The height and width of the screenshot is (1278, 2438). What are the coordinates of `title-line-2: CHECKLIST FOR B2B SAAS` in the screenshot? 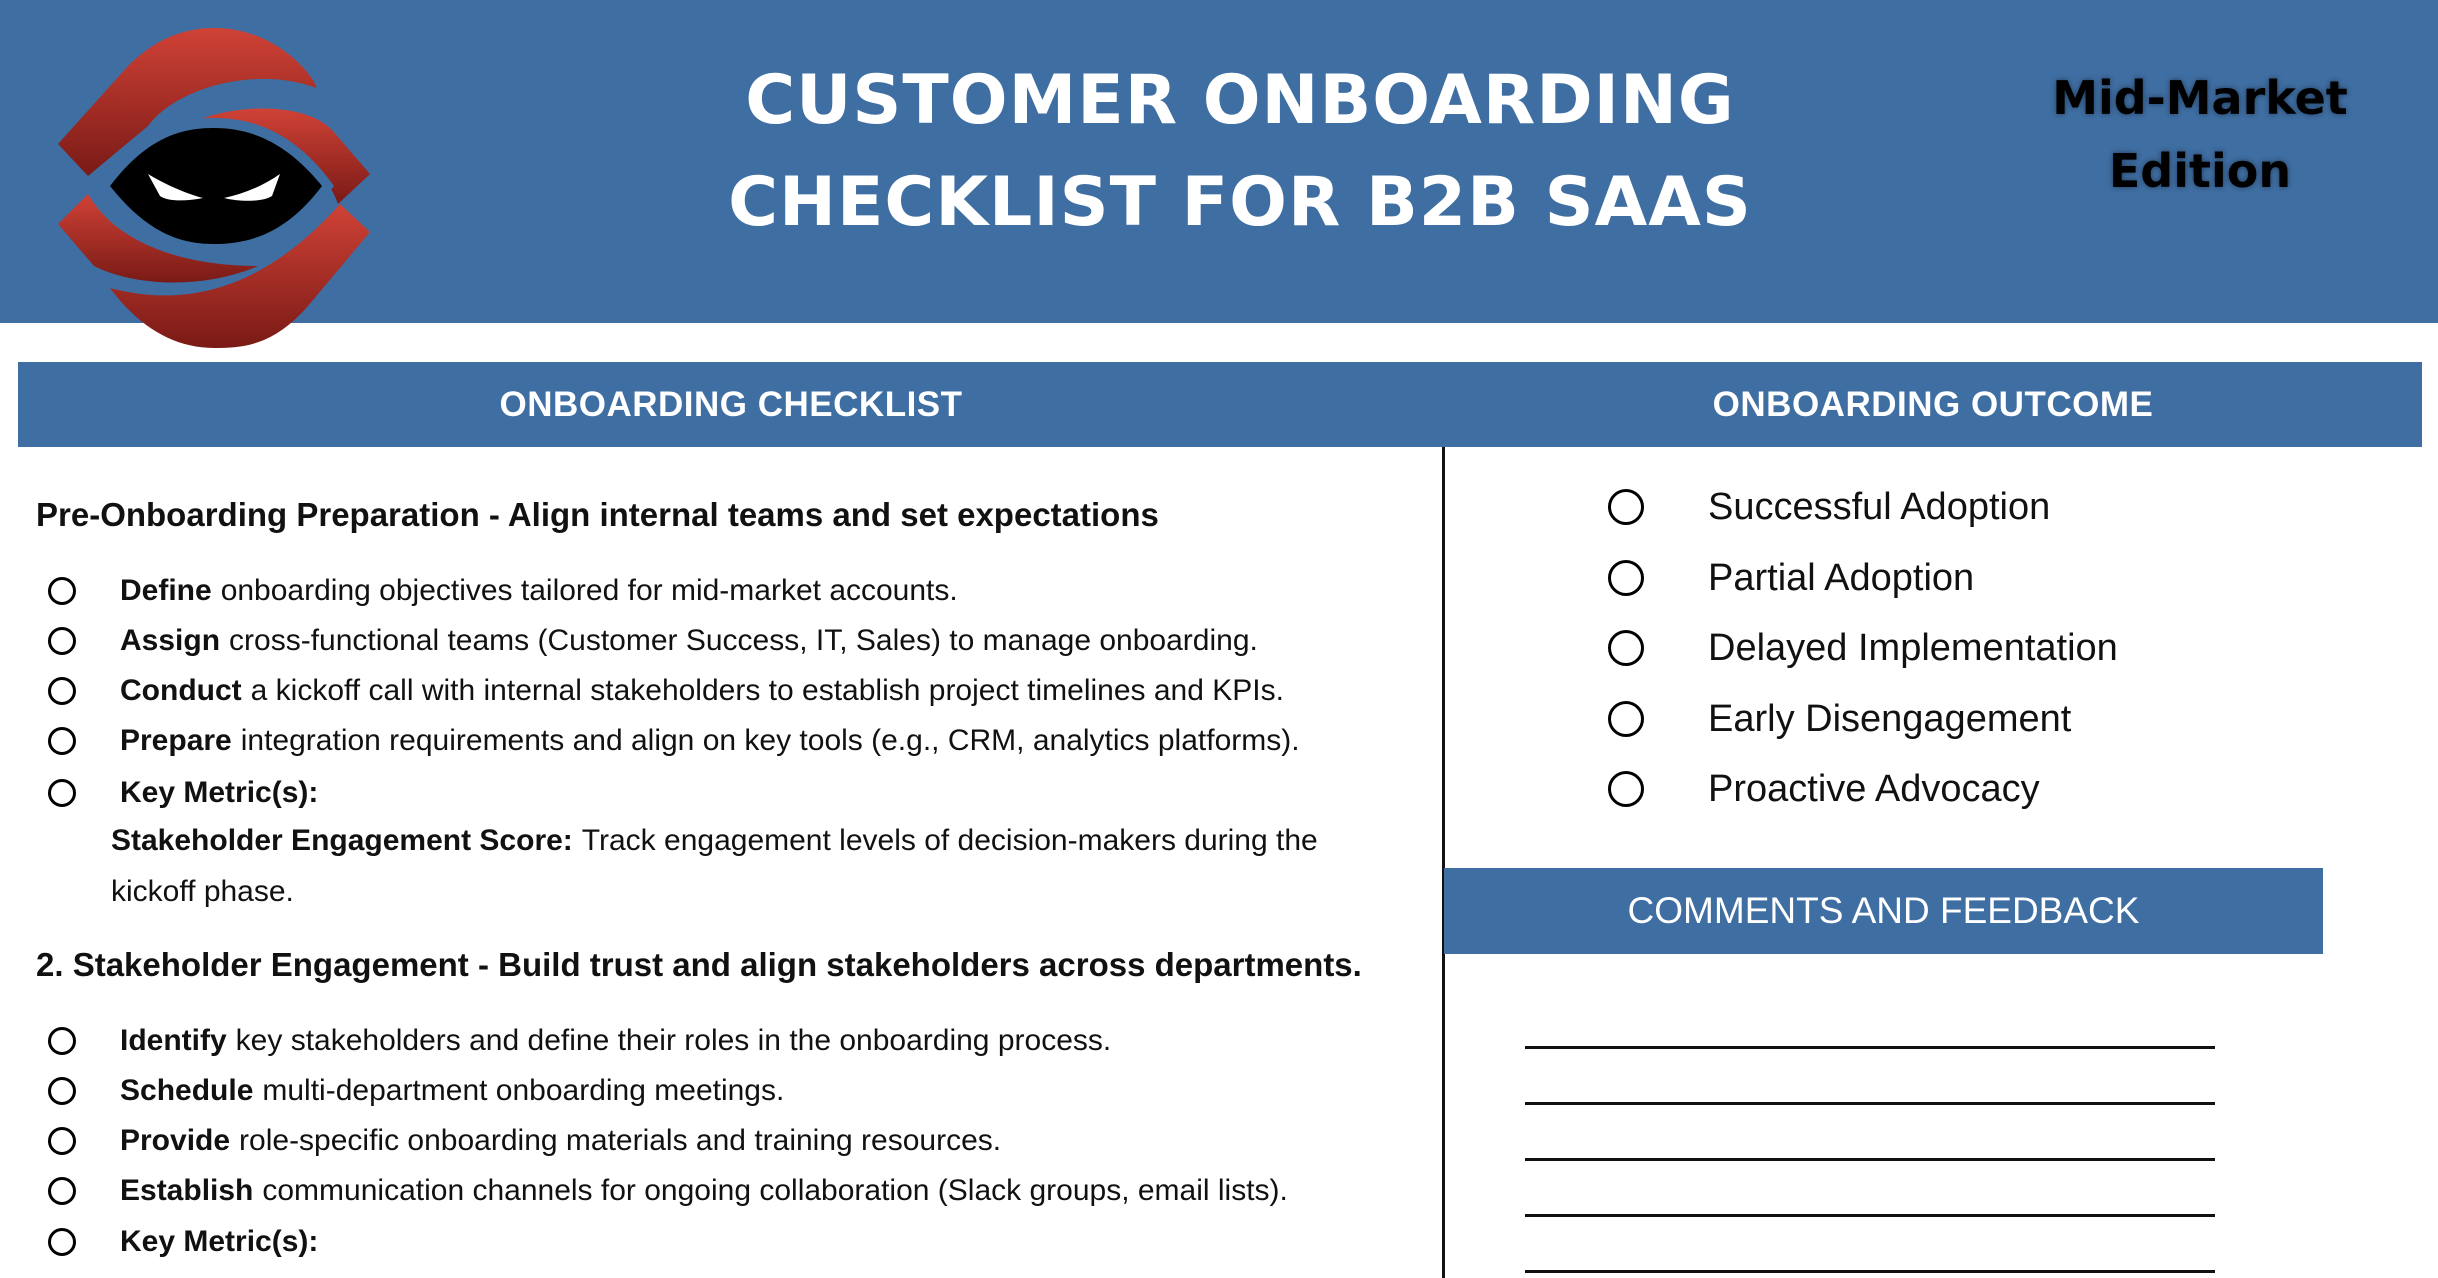 It's located at (1240, 202).